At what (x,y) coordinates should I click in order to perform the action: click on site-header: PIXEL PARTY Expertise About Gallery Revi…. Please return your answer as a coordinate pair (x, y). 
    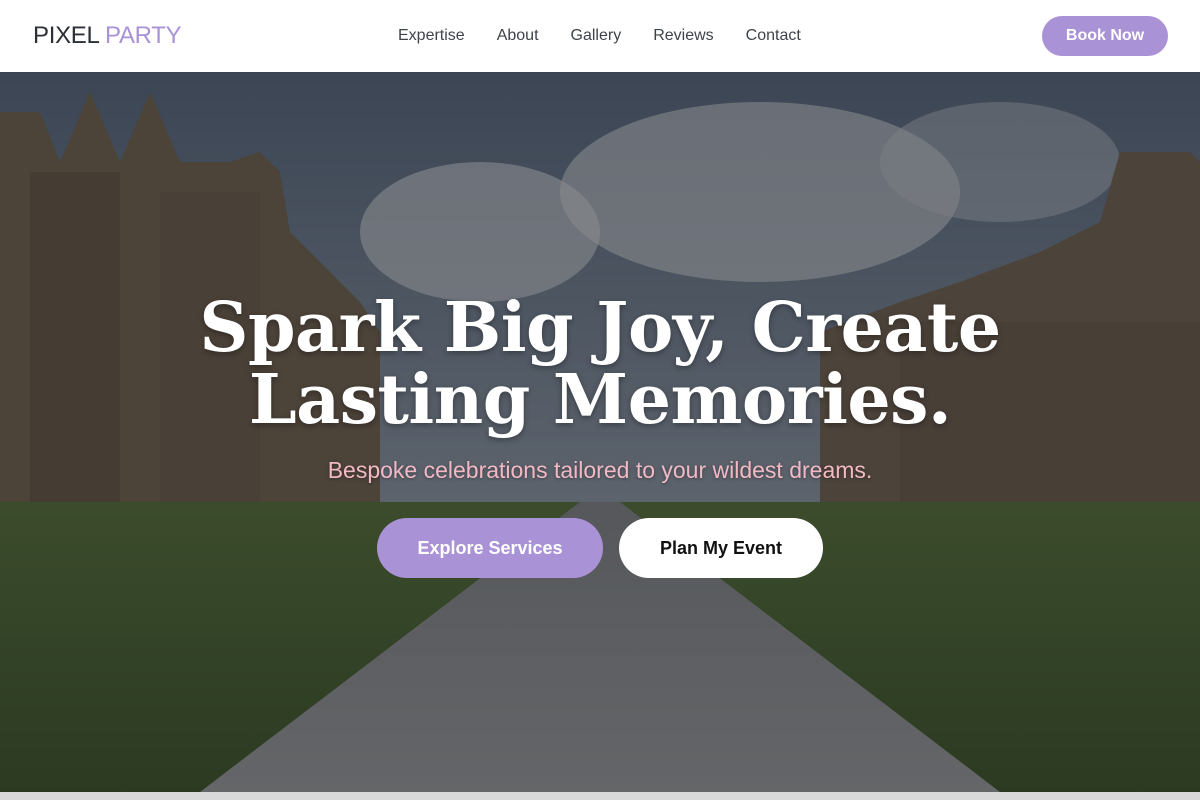
    Looking at the image, I should click on (600, 36).